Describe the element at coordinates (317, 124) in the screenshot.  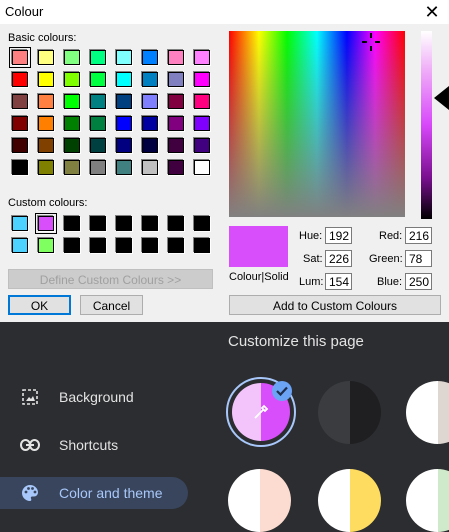
I see `colour-spectrum` at that location.